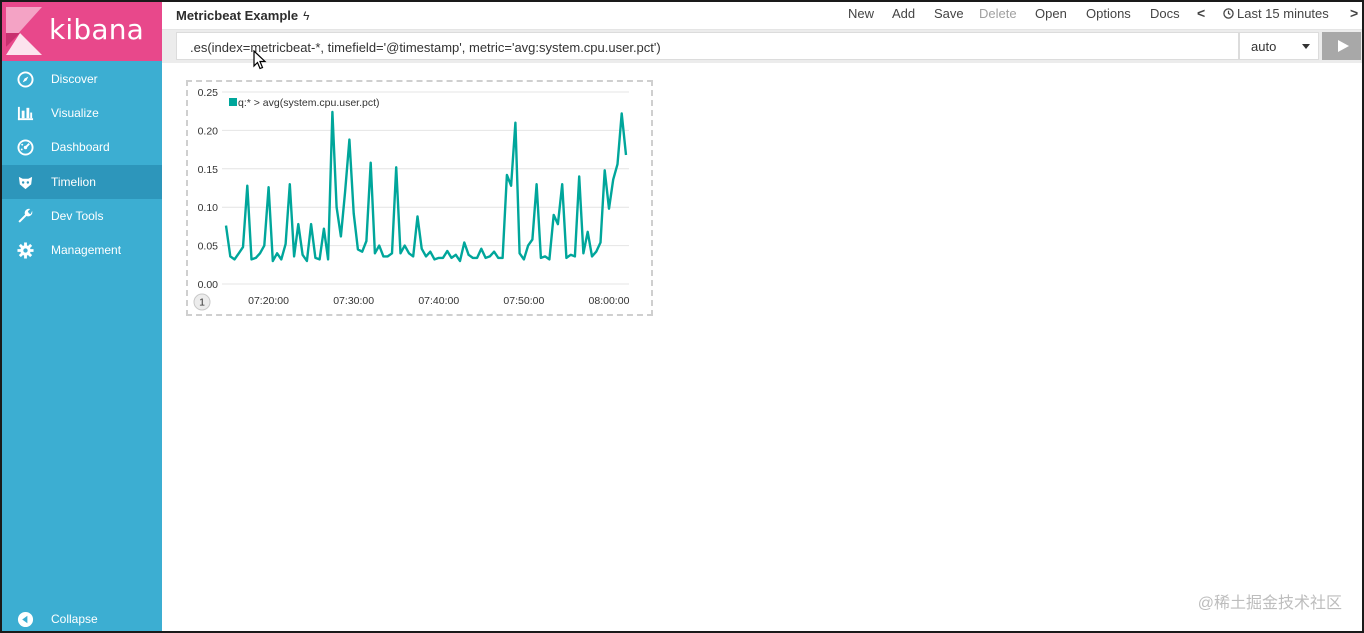 This screenshot has height=633, width=1364. I want to click on sidebar-item-dev-tools: Dev Tools, so click(82, 216).